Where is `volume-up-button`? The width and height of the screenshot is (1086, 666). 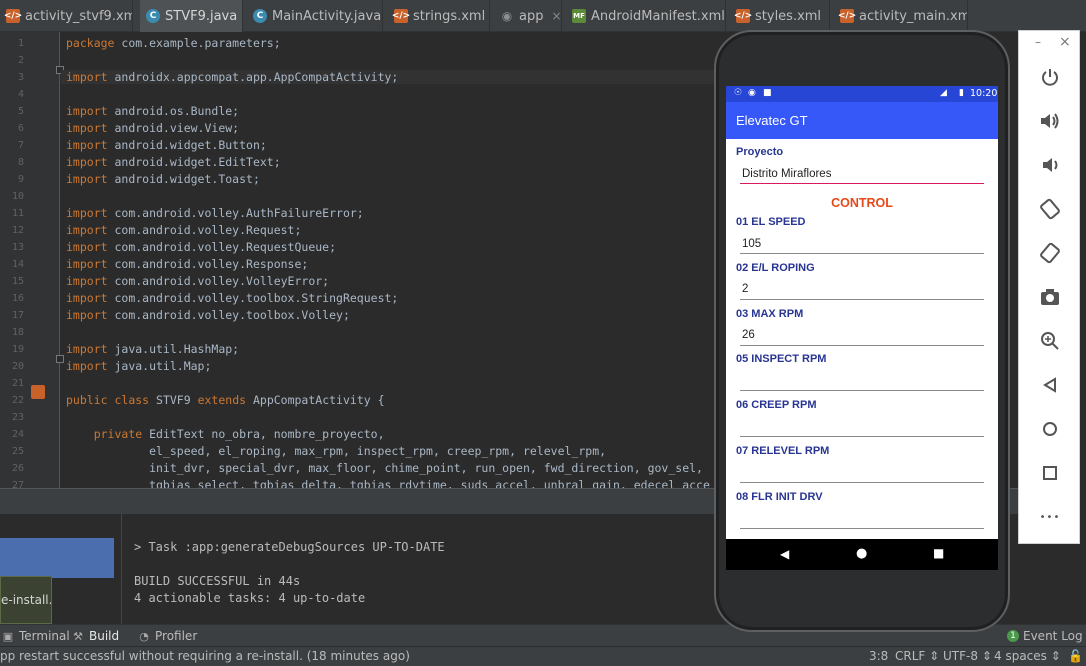
volume-up-button is located at coordinates (1050, 121).